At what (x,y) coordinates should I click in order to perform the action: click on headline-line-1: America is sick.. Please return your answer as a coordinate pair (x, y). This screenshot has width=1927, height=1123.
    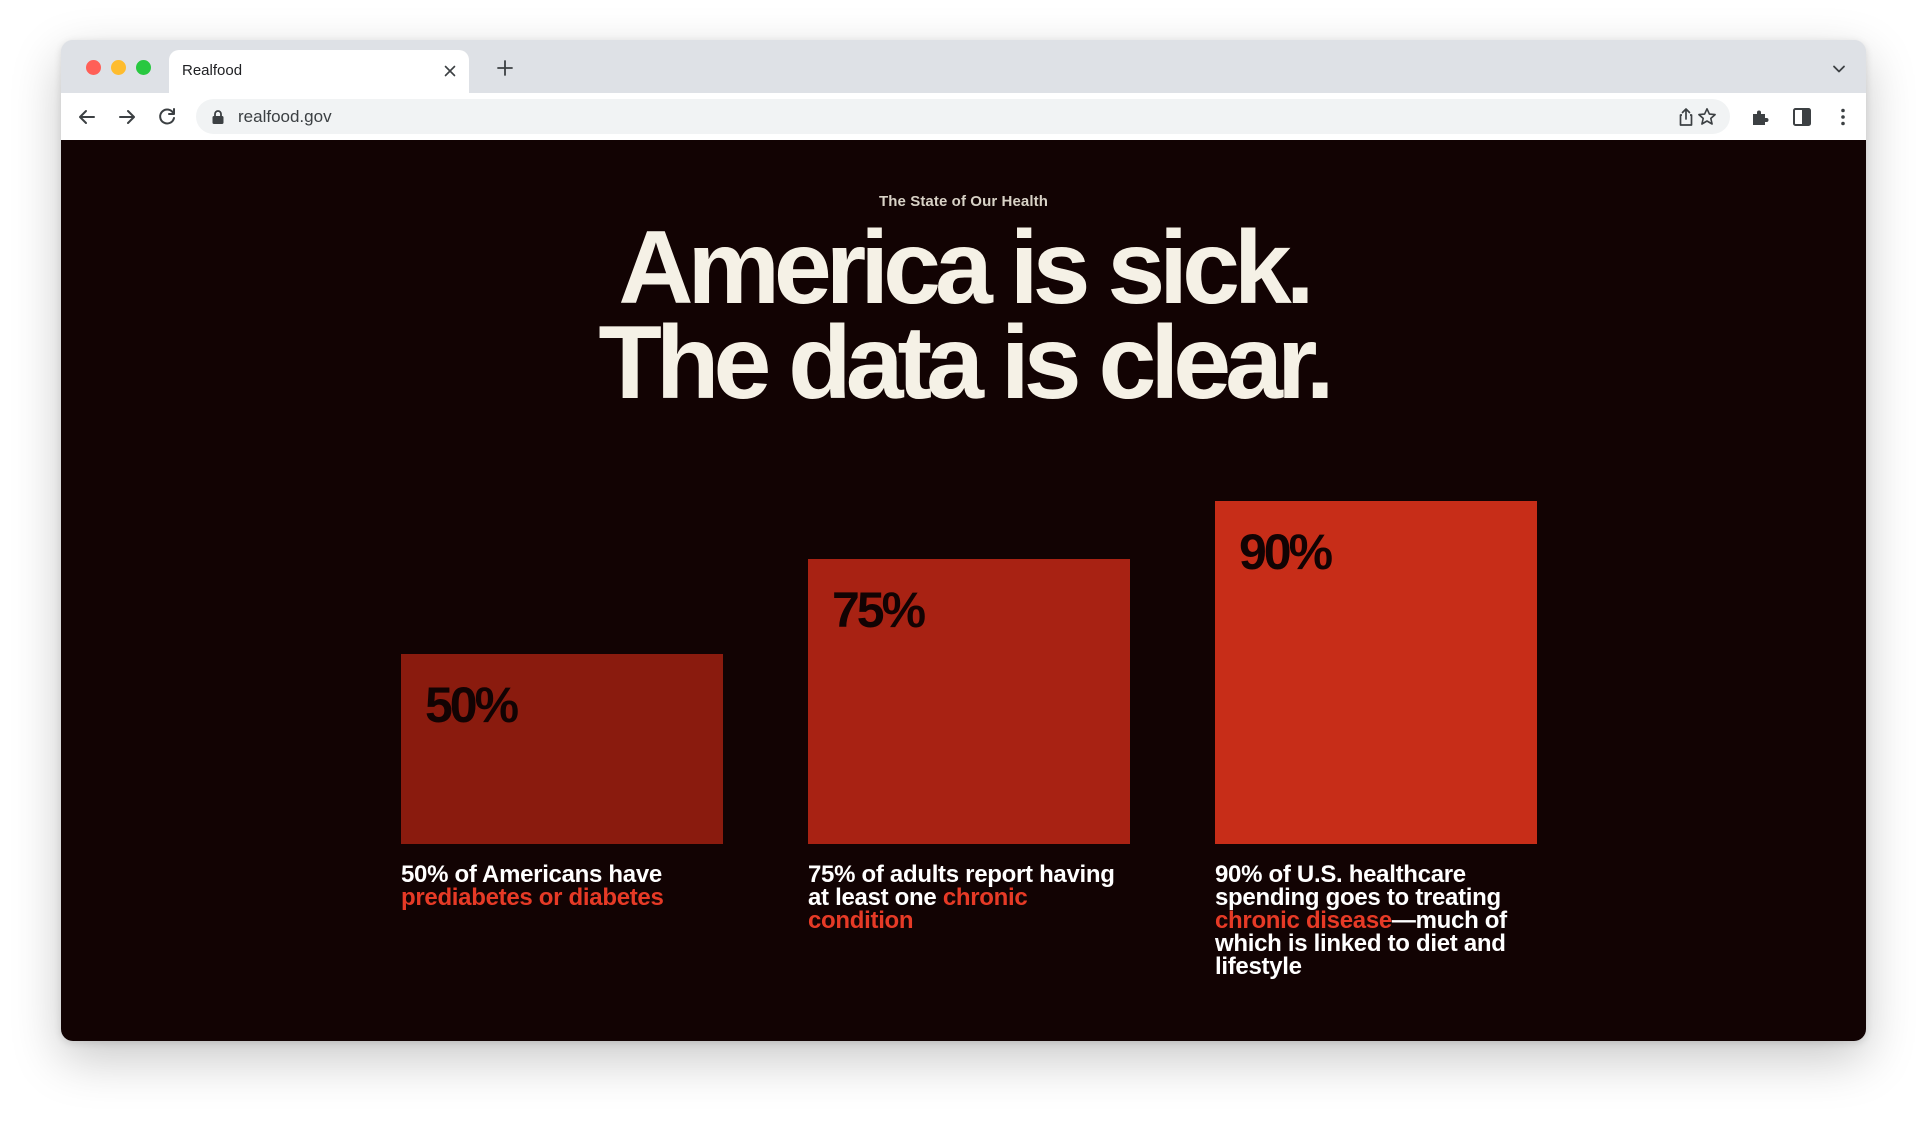
    Looking at the image, I should click on (966, 268).